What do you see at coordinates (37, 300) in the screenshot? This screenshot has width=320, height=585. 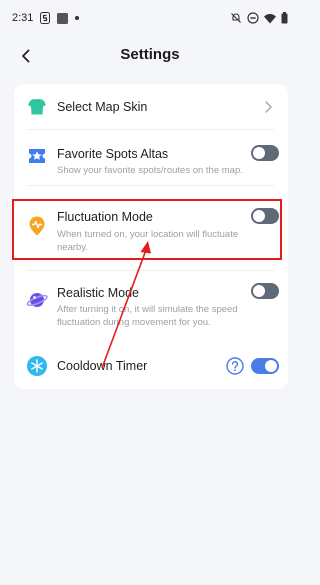 I see `planet-icon` at bounding box center [37, 300].